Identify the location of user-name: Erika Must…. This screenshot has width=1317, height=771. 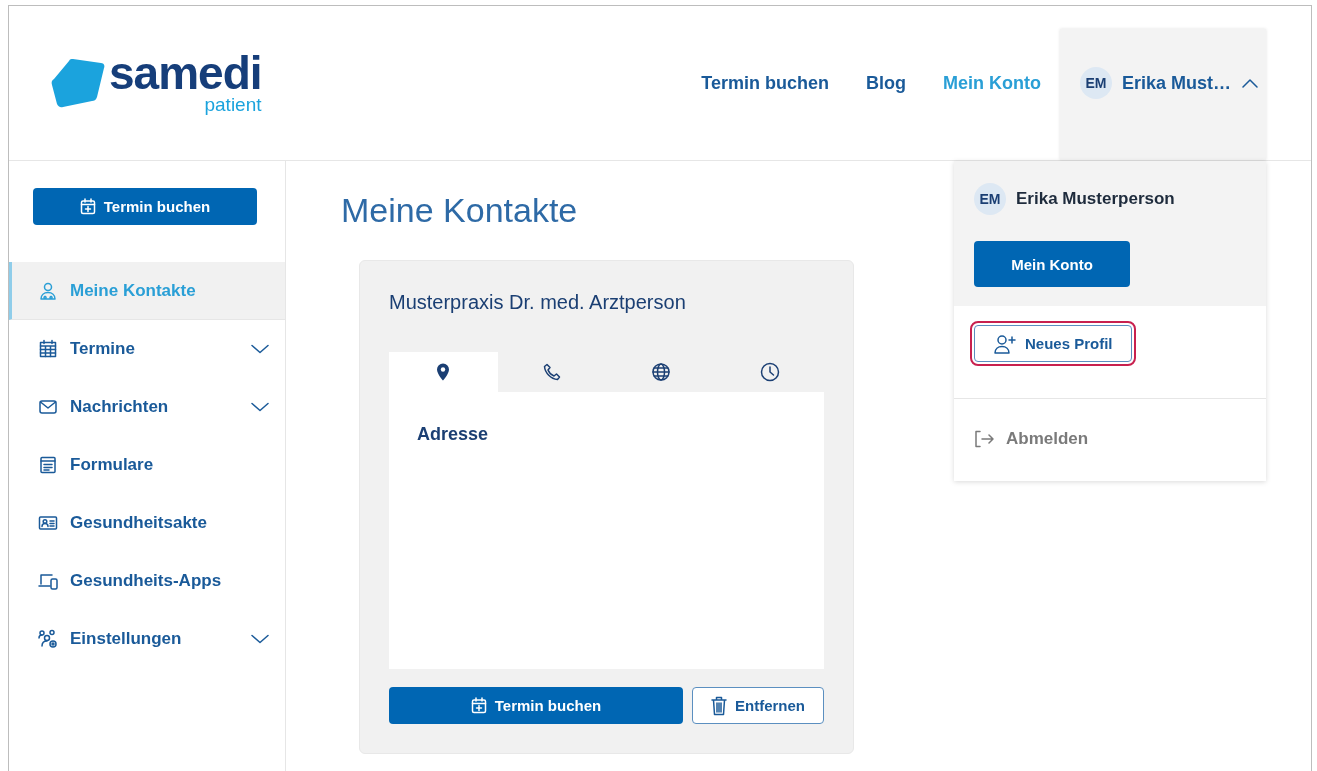
(1177, 83).